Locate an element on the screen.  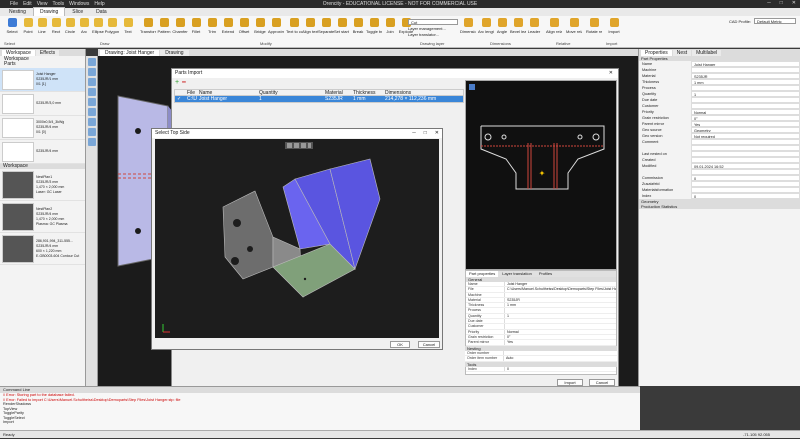
row-check: ✓ is located at coordinates (180, 99).